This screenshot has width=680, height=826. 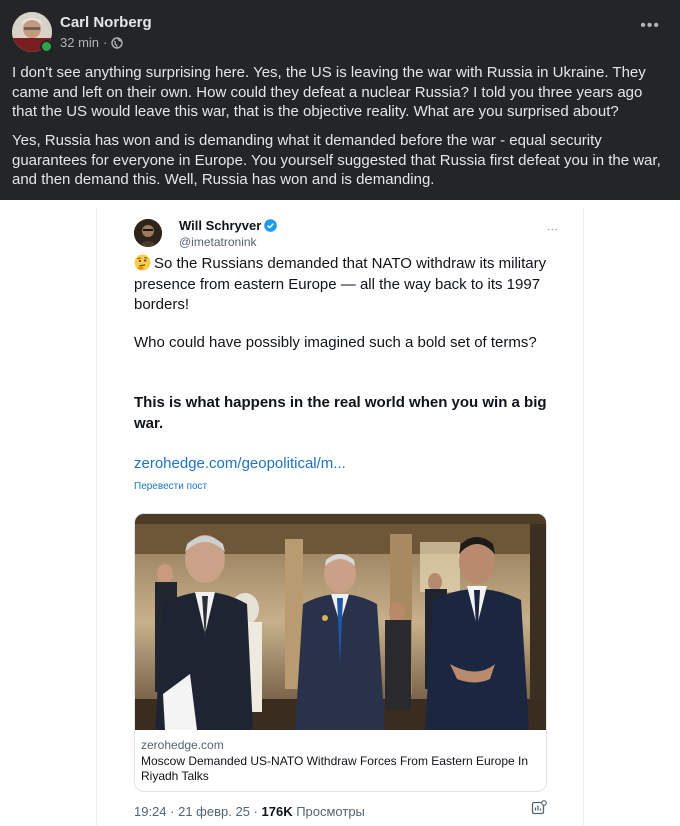 What do you see at coordinates (150, 811) in the screenshot?
I see `tweet-time: 19:24` at bounding box center [150, 811].